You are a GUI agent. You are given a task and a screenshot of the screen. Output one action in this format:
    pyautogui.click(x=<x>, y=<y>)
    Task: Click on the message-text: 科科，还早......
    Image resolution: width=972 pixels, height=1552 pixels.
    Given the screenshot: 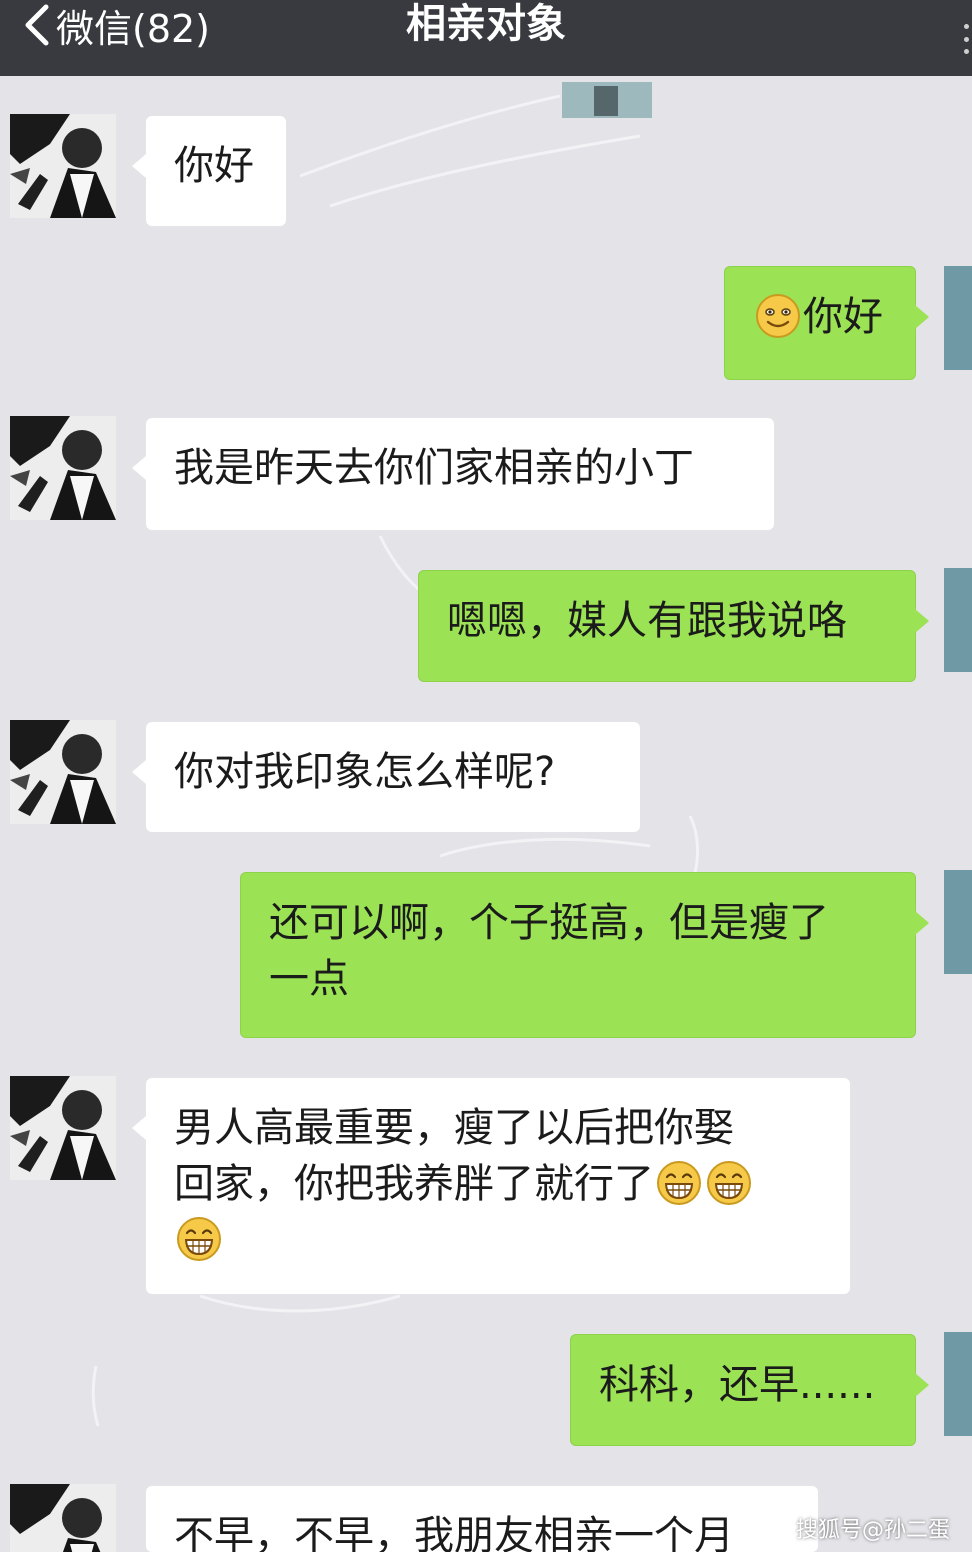 What is the action you would take?
    pyautogui.click(x=737, y=1385)
    